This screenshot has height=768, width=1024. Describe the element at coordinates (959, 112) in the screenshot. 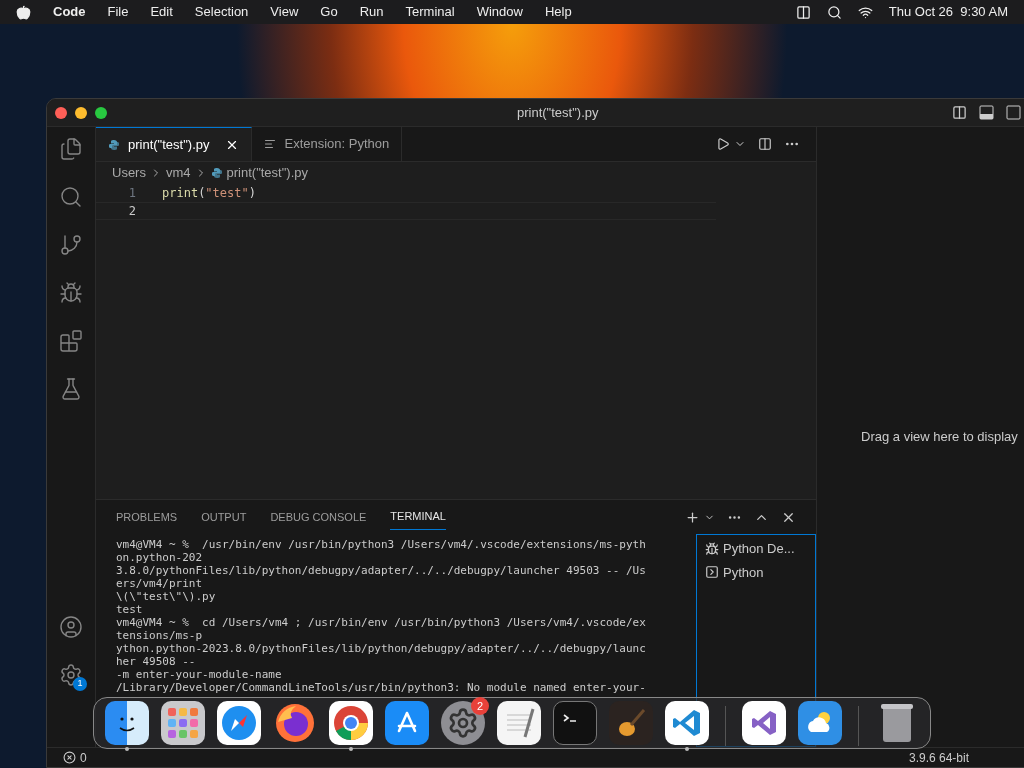

I see `layout-split-icon` at that location.